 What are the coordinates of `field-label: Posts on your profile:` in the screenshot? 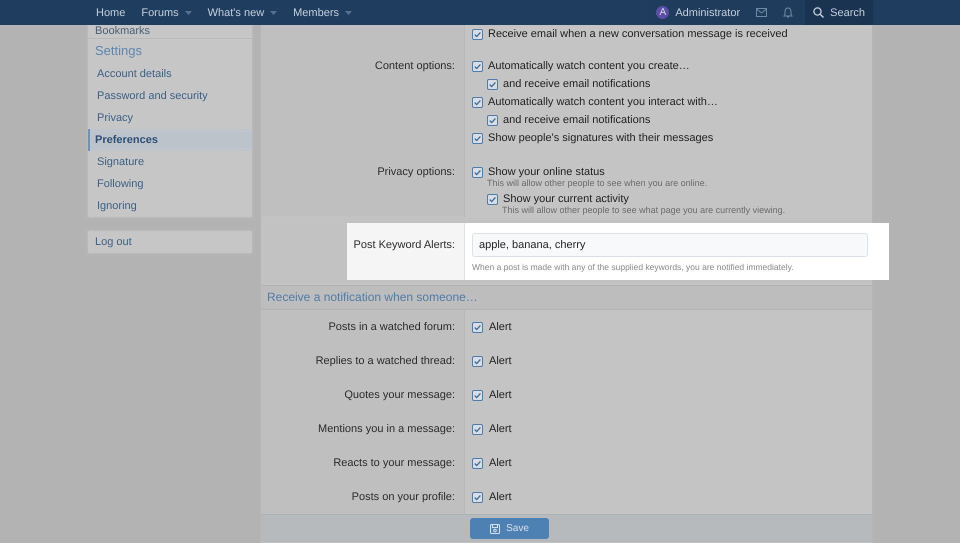 It's located at (403, 497).